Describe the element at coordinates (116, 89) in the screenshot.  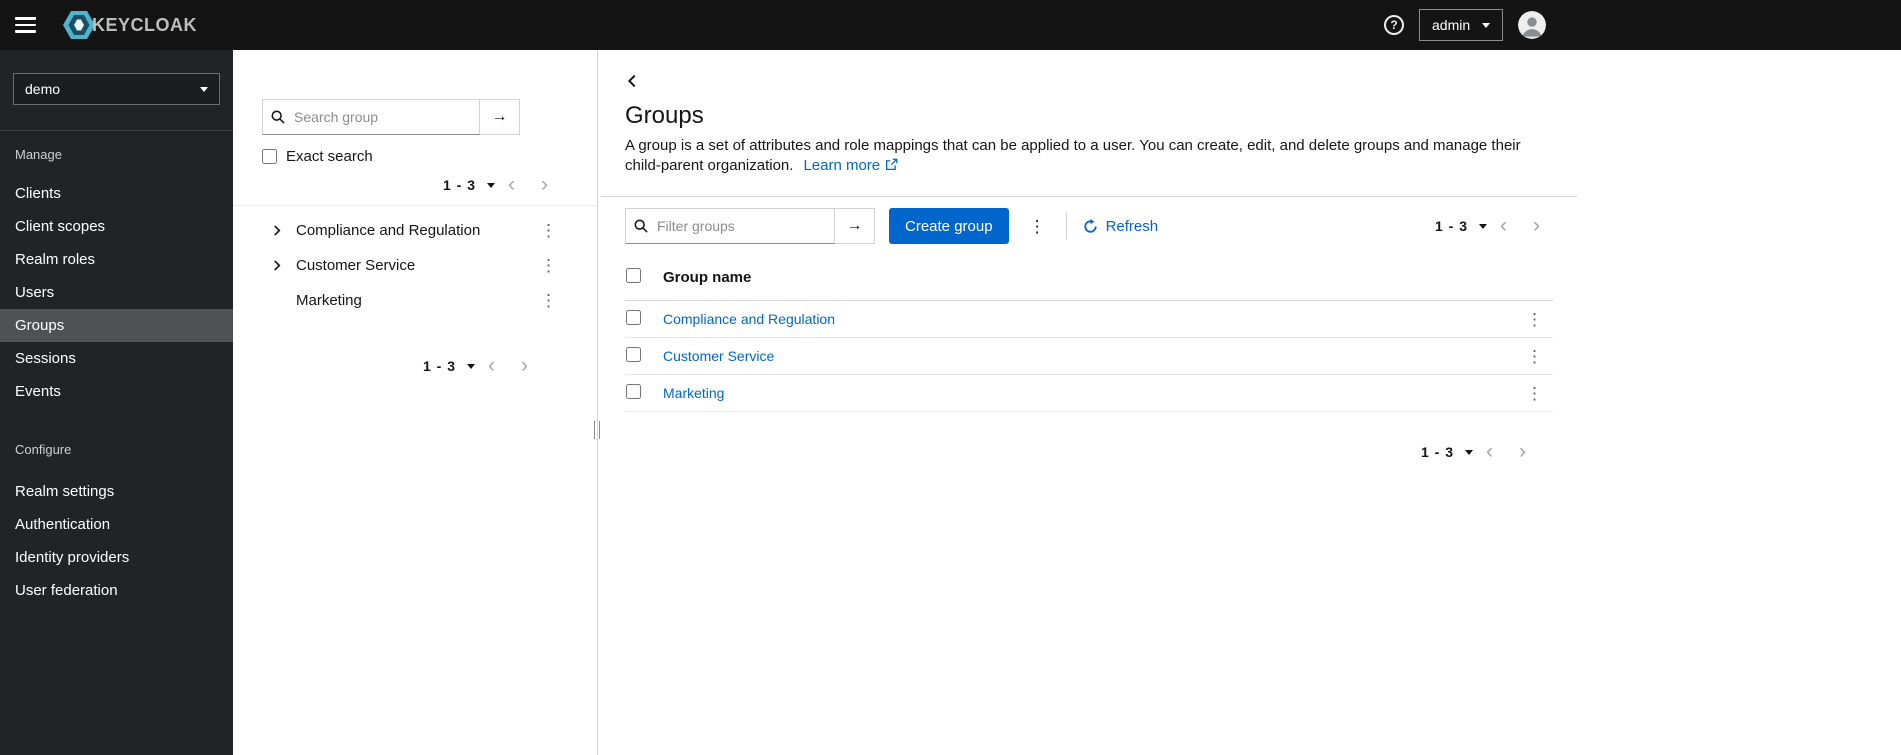
I see `realm-selector-dropdown: demo` at that location.